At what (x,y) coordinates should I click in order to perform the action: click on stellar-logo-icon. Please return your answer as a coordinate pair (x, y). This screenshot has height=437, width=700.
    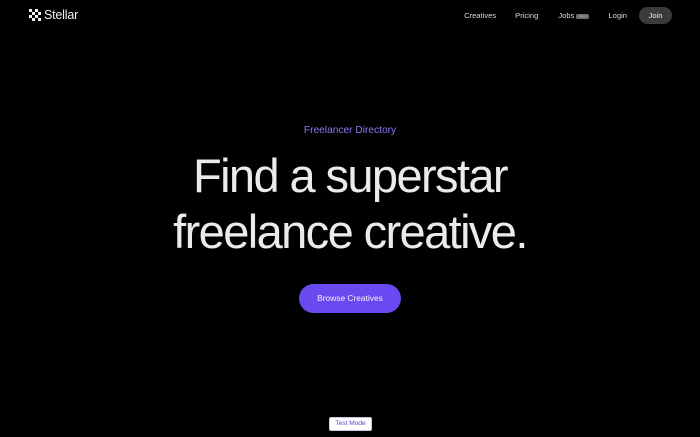
    Looking at the image, I should click on (35, 15).